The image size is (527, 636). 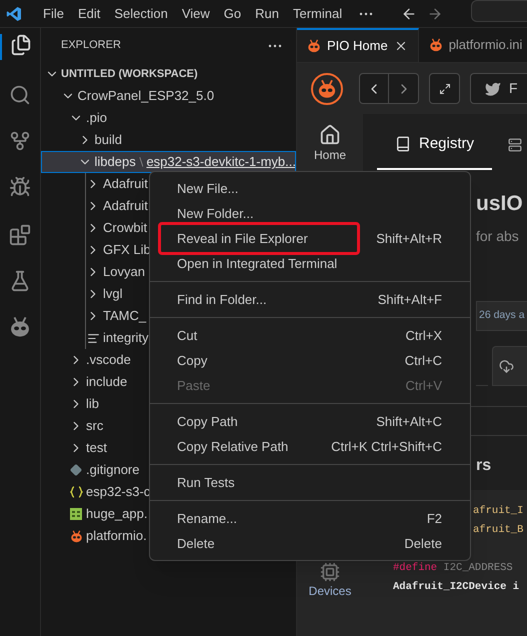 I want to click on shortcut-text: Shift+Alt+F, so click(x=410, y=299).